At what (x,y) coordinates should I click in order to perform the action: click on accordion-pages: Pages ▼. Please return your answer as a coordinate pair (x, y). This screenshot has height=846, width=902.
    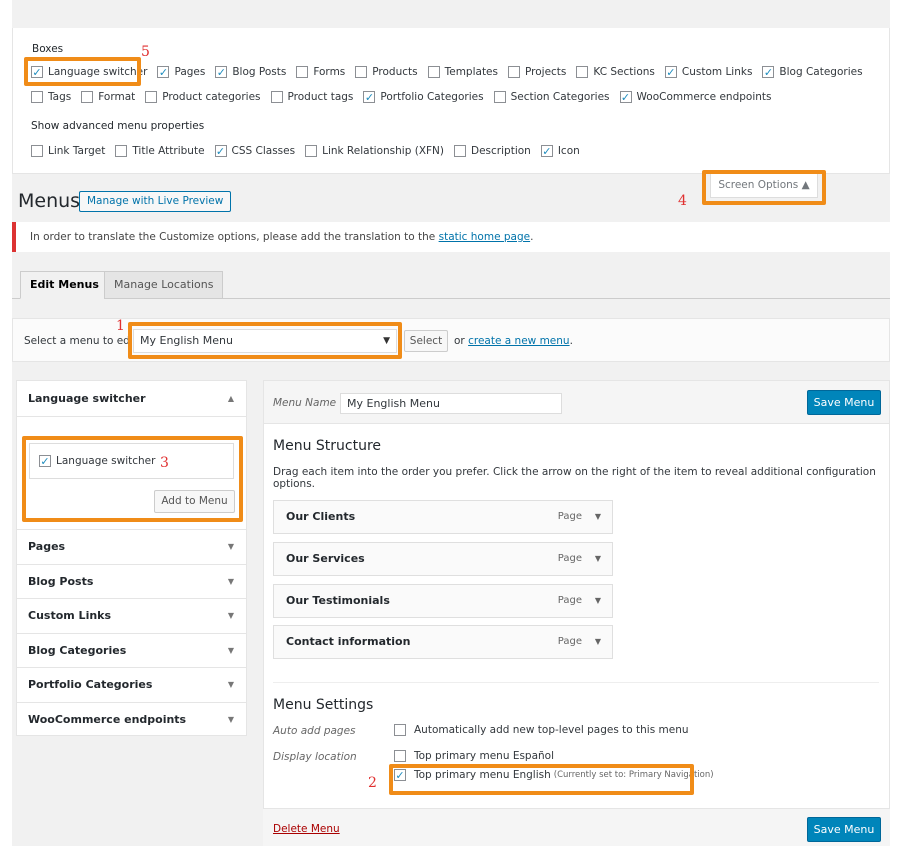
    Looking at the image, I should click on (131, 546).